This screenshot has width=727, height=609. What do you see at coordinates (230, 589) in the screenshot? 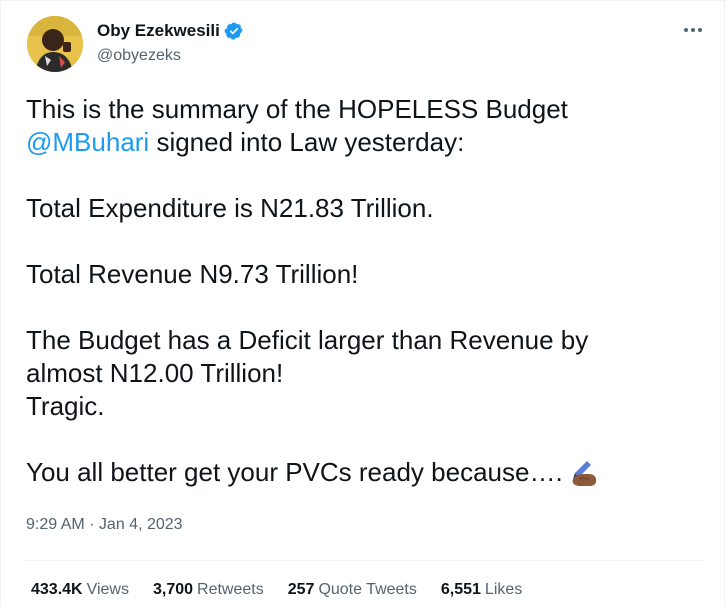
I see `retweets-label: Retweets` at bounding box center [230, 589].